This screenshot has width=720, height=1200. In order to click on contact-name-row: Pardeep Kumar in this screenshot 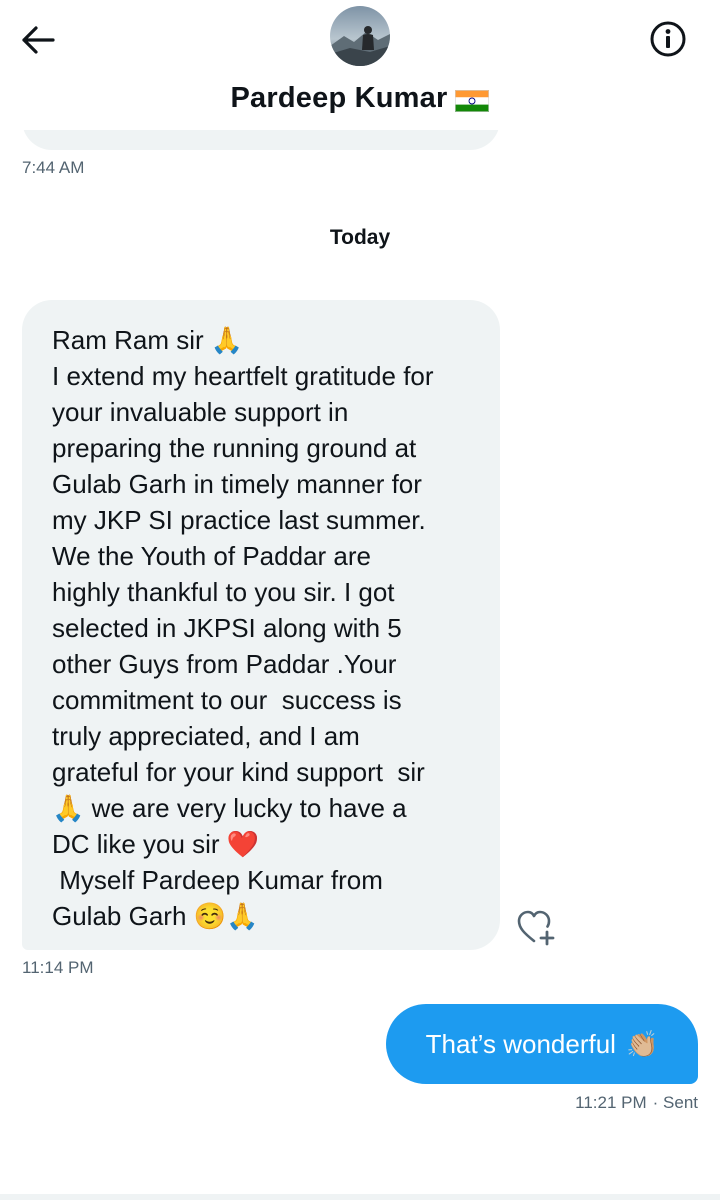, I will do `click(360, 98)`.